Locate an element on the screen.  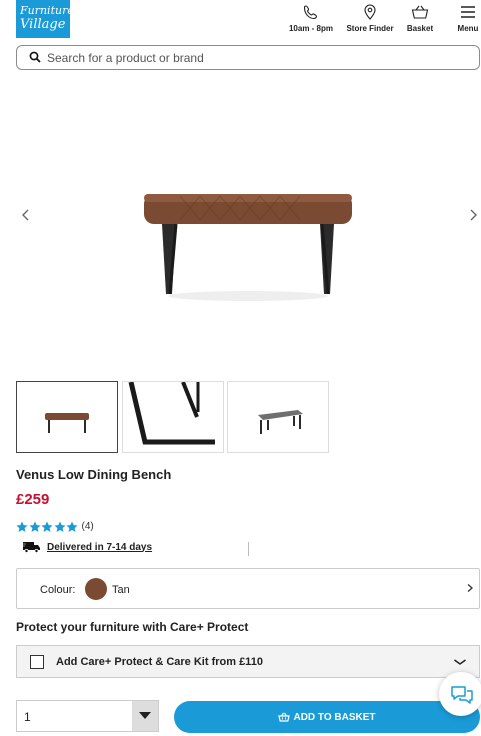
chat-button is located at coordinates (460, 694).